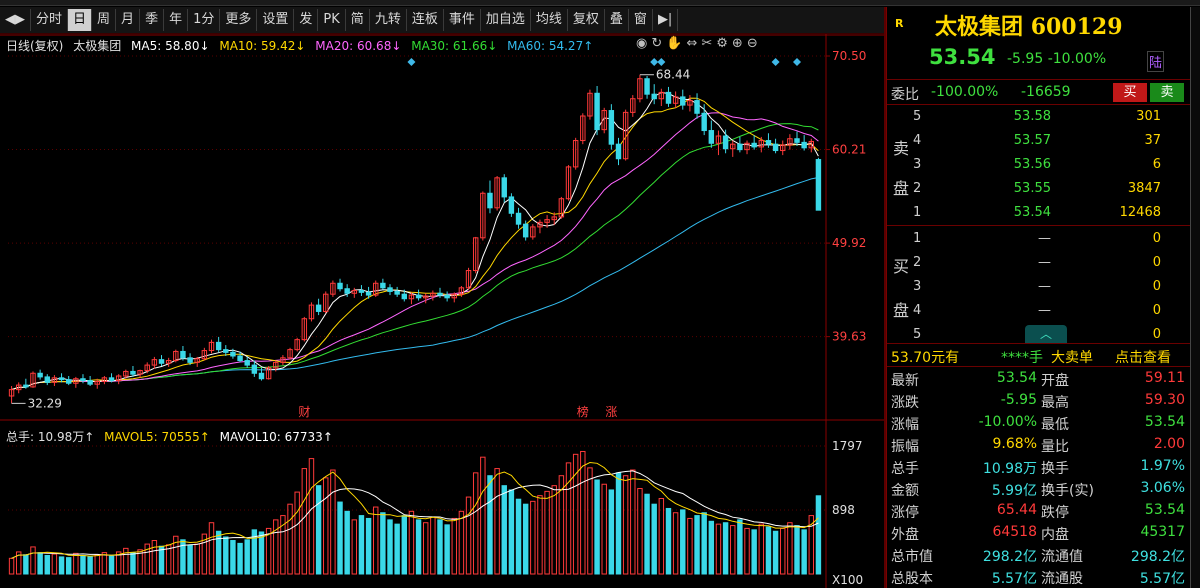 Image resolution: width=1200 pixels, height=588 pixels. What do you see at coordinates (425, 20) in the screenshot?
I see `toolbar-item: 连板` at bounding box center [425, 20].